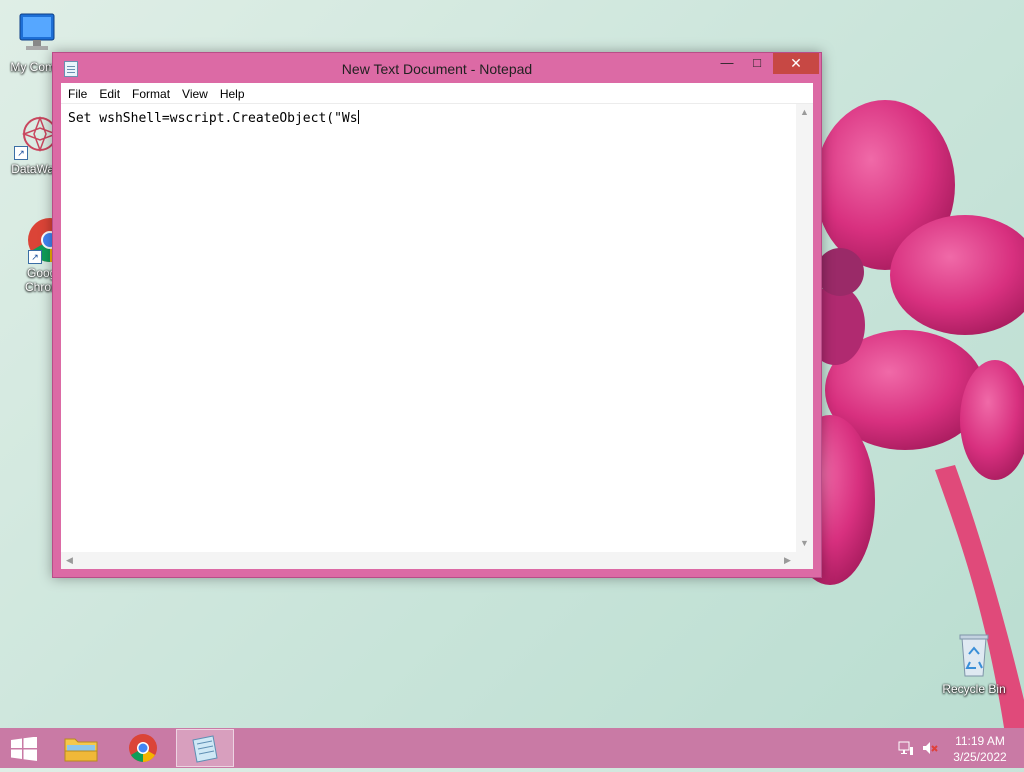  I want to click on scroll-right-arrow-icon: ▶, so click(787, 560).